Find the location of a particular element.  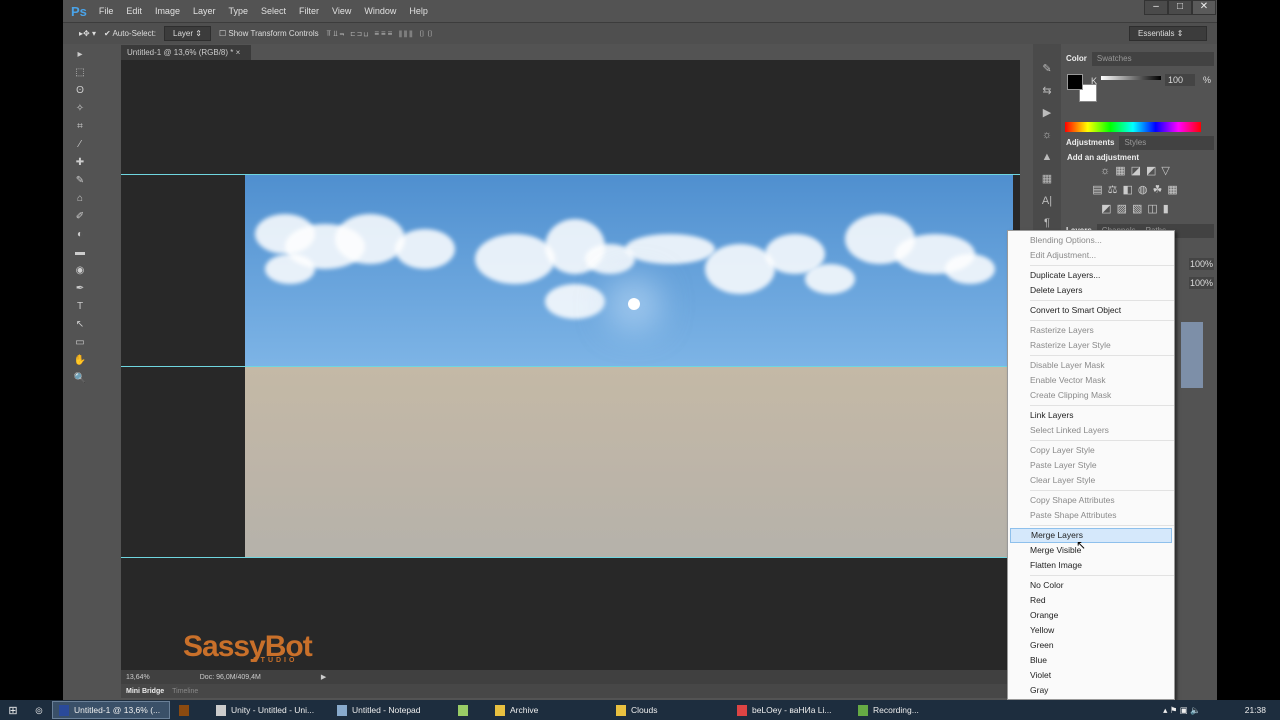

tab-swatches: Swatches is located at coordinates (1114, 59).